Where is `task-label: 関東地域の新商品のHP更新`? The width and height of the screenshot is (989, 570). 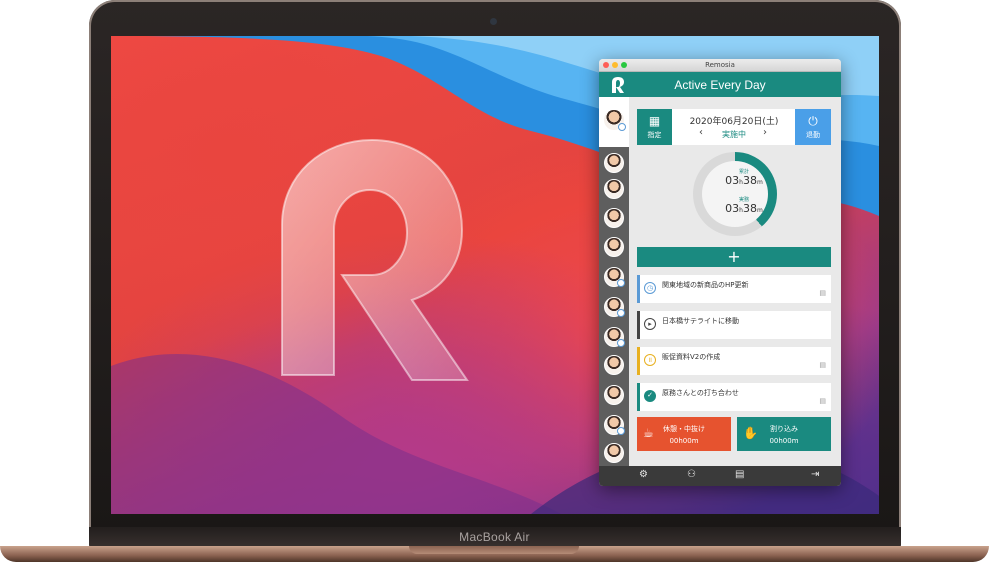
task-label: 関東地域の新商品のHP更新 is located at coordinates (705, 285).